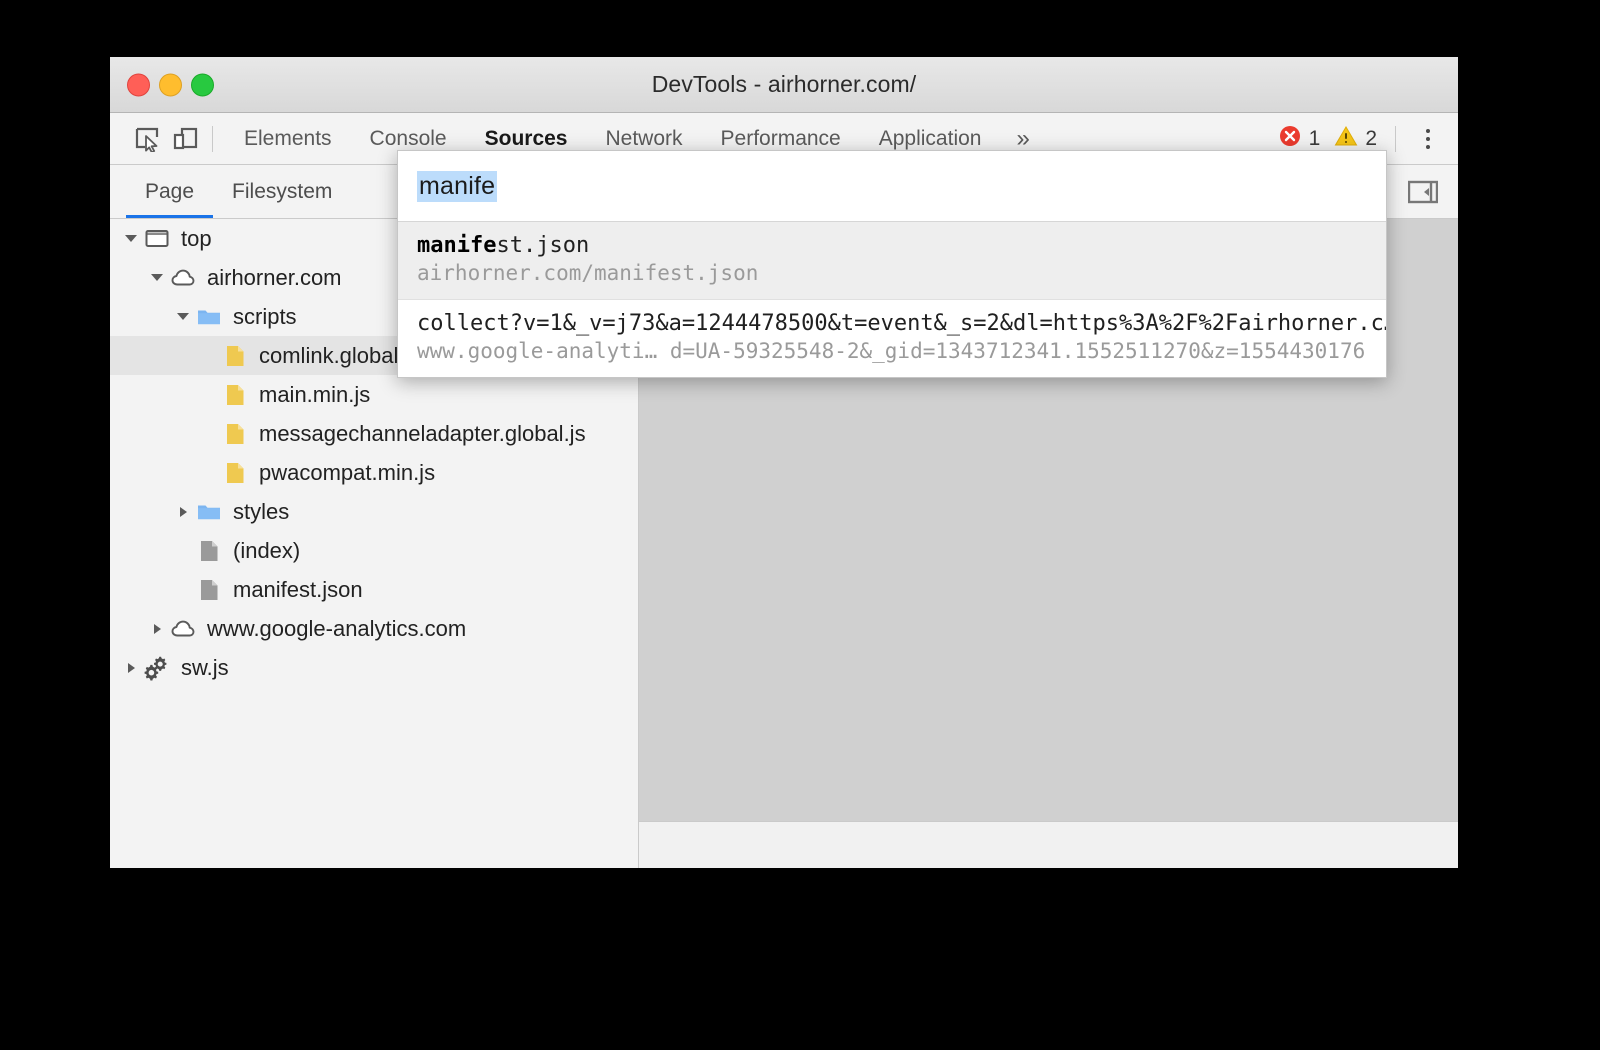  I want to click on tree-item-label: pwacompat.min.js, so click(347, 472).